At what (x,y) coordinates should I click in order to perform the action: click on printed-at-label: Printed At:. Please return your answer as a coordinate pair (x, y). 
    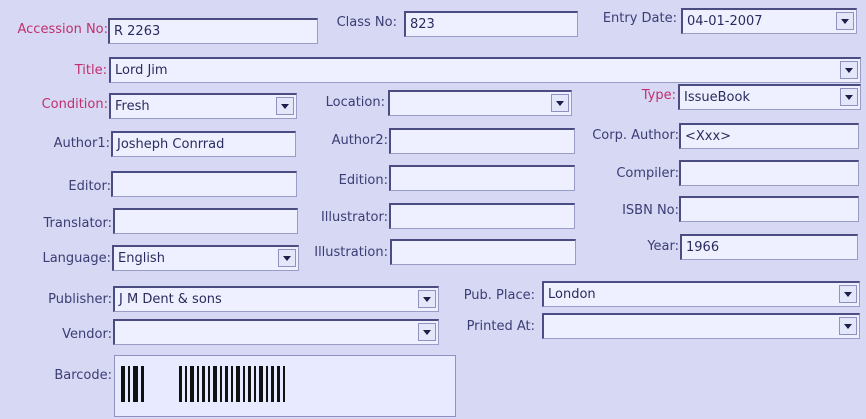
    Looking at the image, I should click on (500, 326).